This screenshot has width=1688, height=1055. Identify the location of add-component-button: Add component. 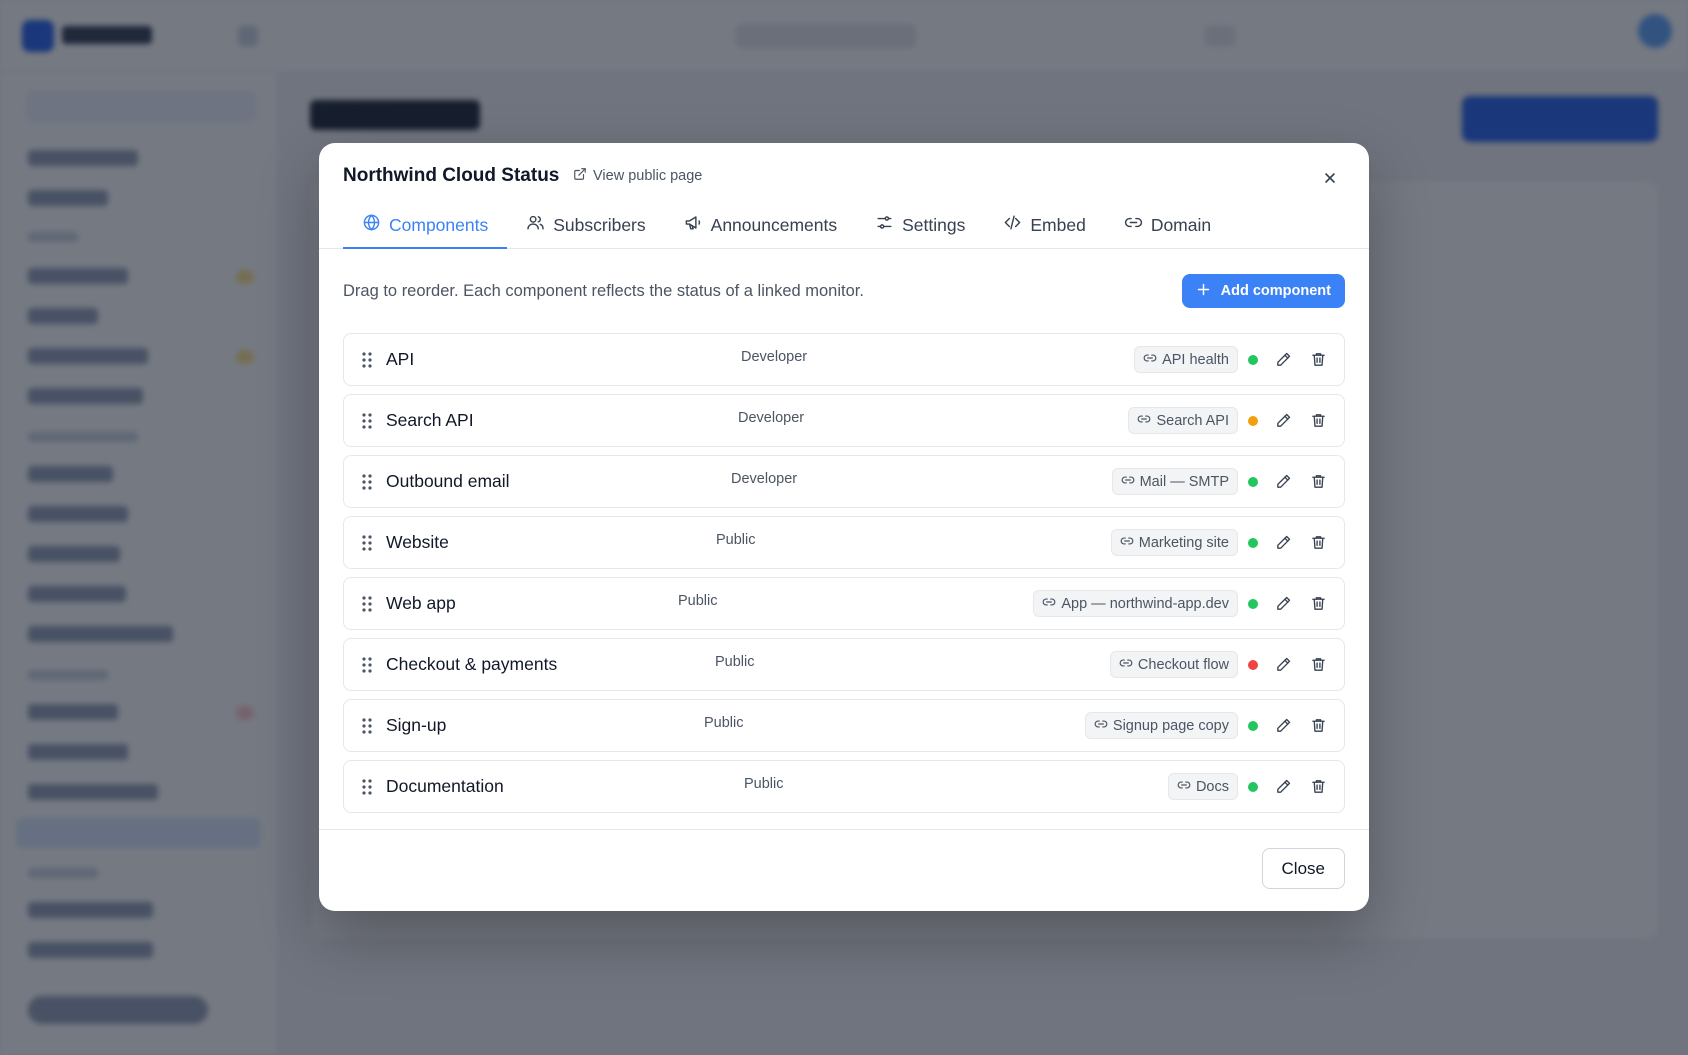
(1263, 291).